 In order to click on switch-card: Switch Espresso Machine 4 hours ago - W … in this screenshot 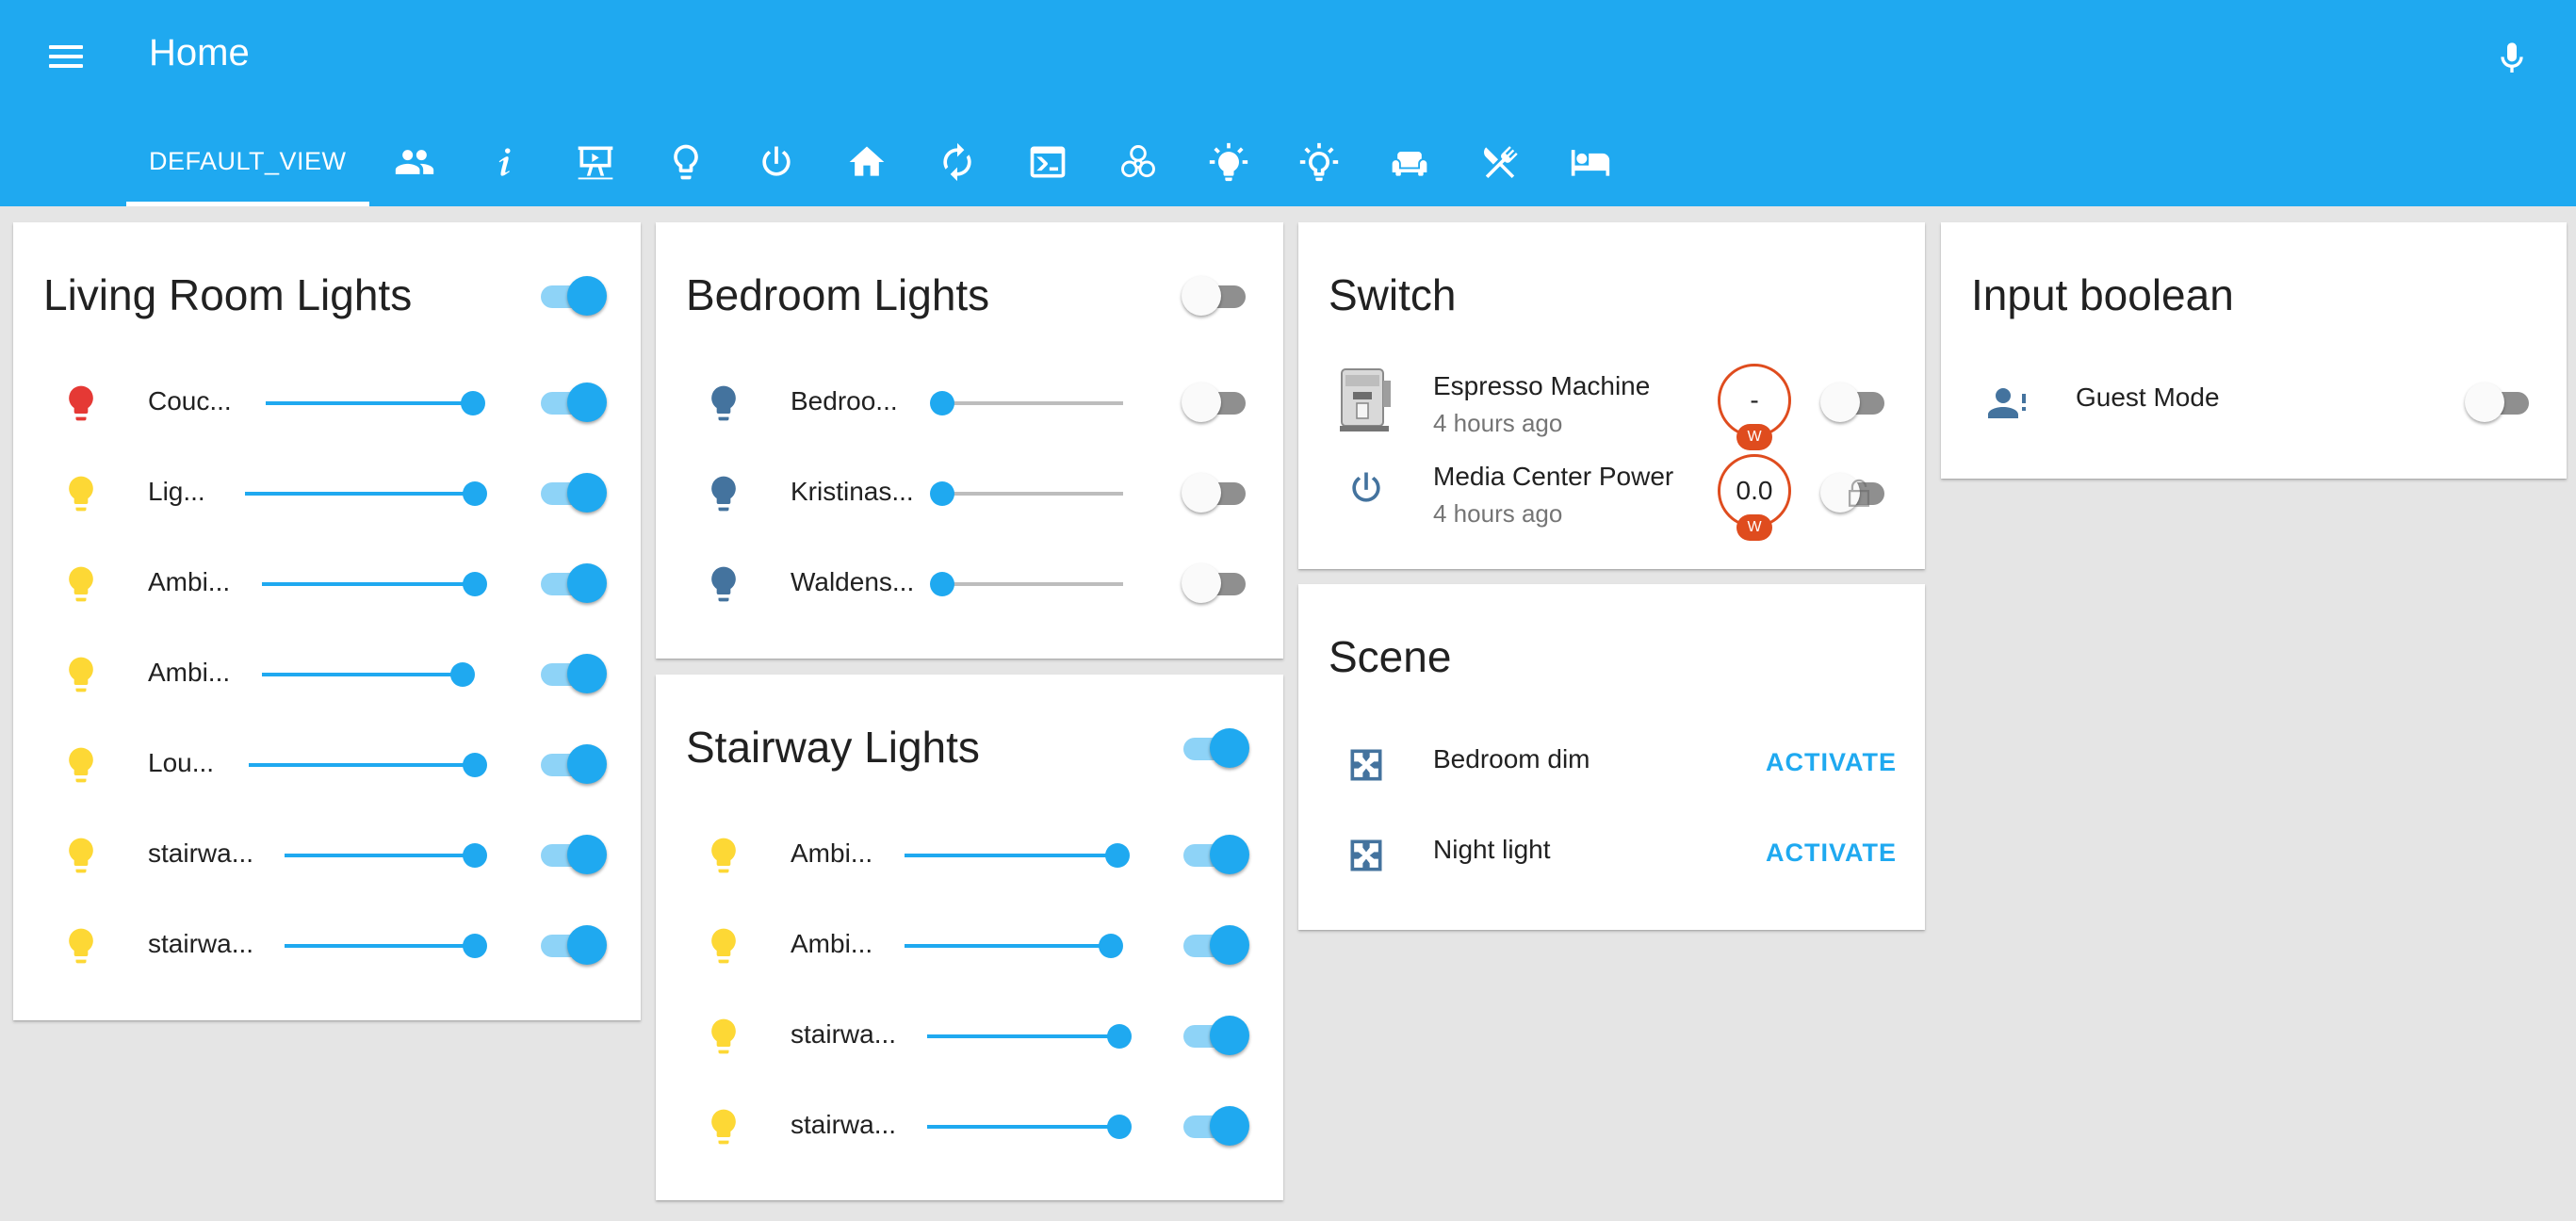, I will do `click(1611, 395)`.